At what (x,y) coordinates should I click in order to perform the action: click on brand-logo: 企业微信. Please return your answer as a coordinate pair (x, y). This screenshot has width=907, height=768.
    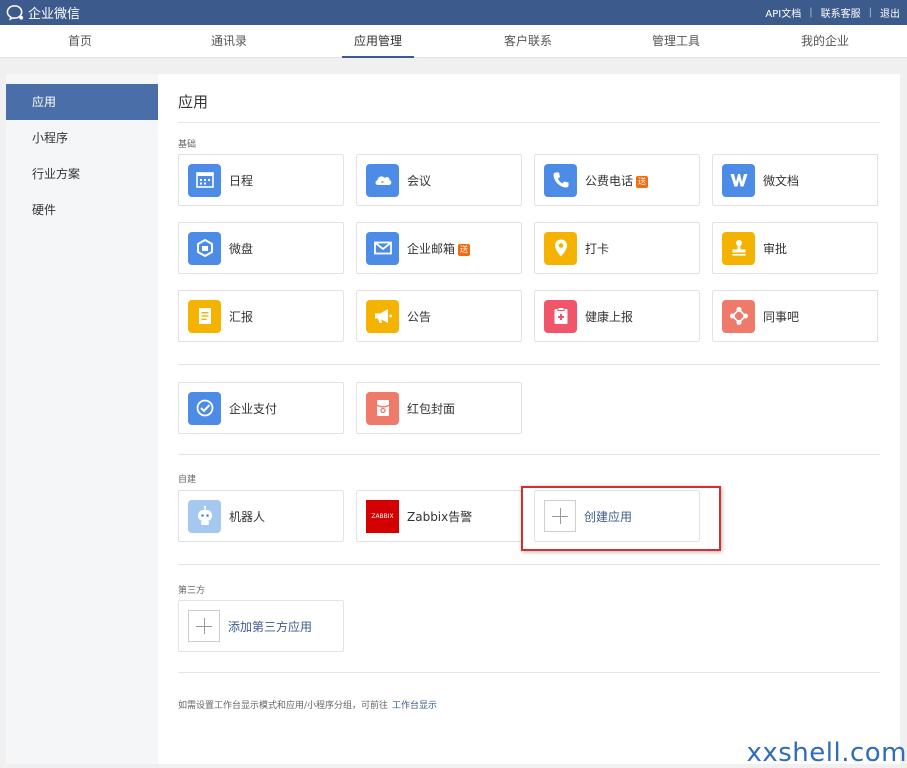
    Looking at the image, I should click on (43, 12).